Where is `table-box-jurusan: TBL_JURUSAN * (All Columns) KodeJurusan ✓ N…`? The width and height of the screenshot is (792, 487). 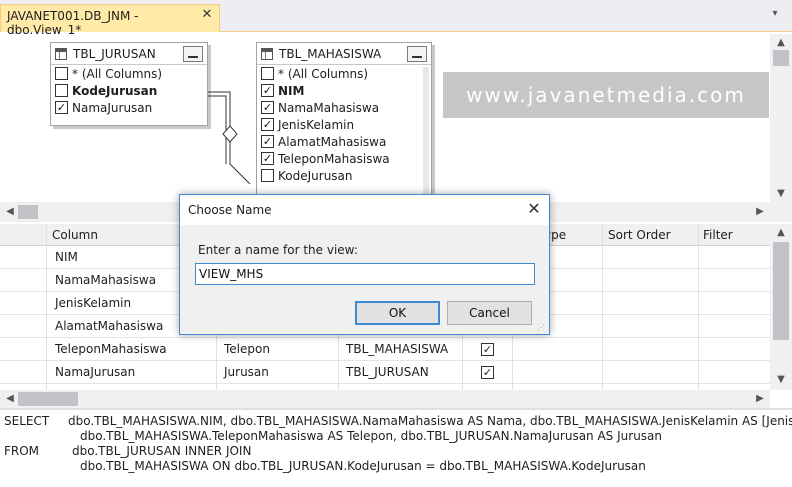
table-box-jurusan: TBL_JURUSAN * (All Columns) KodeJurusan ✓ N… is located at coordinates (129, 84).